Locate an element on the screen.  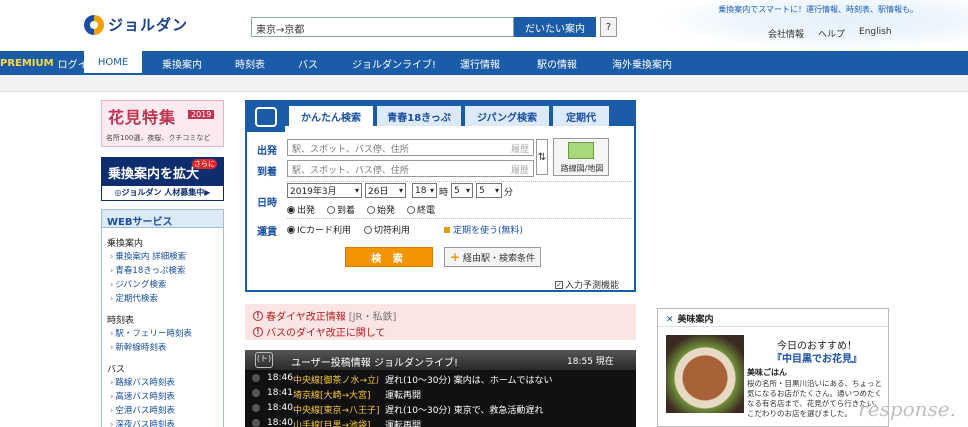
live-title: ユーザー投稿情報 ジョルダンライブ! is located at coordinates (374, 361).